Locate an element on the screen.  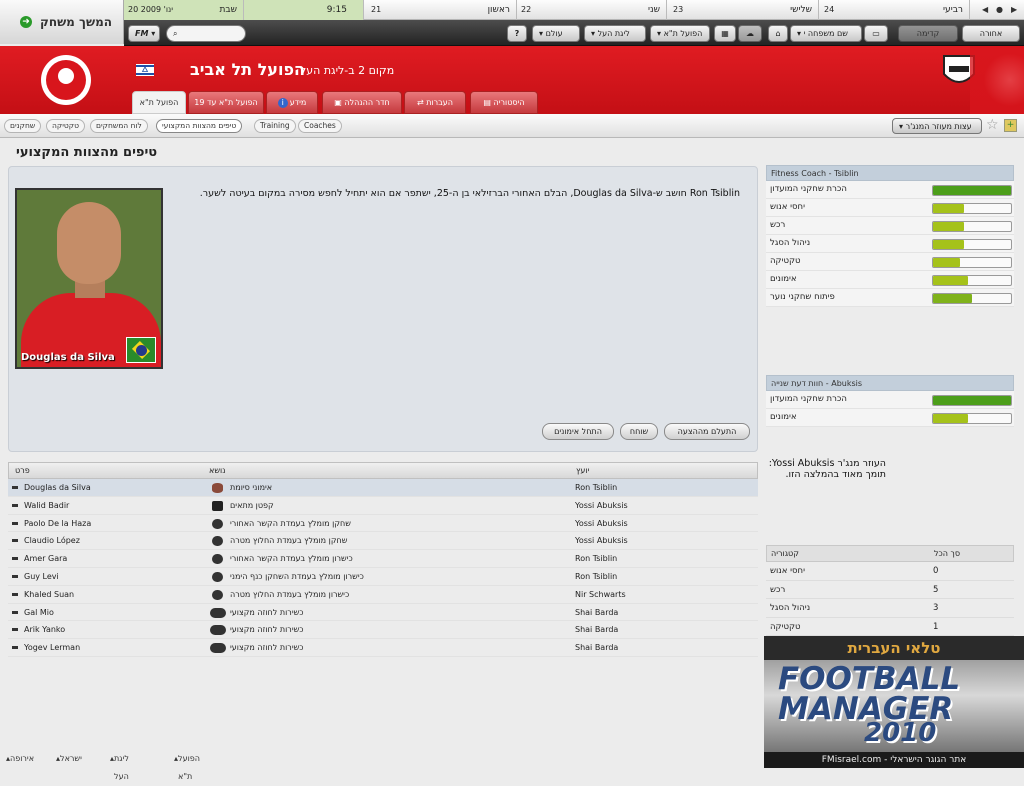
subnav-fixtures: לוח המשחקים is located at coordinates (119, 126).